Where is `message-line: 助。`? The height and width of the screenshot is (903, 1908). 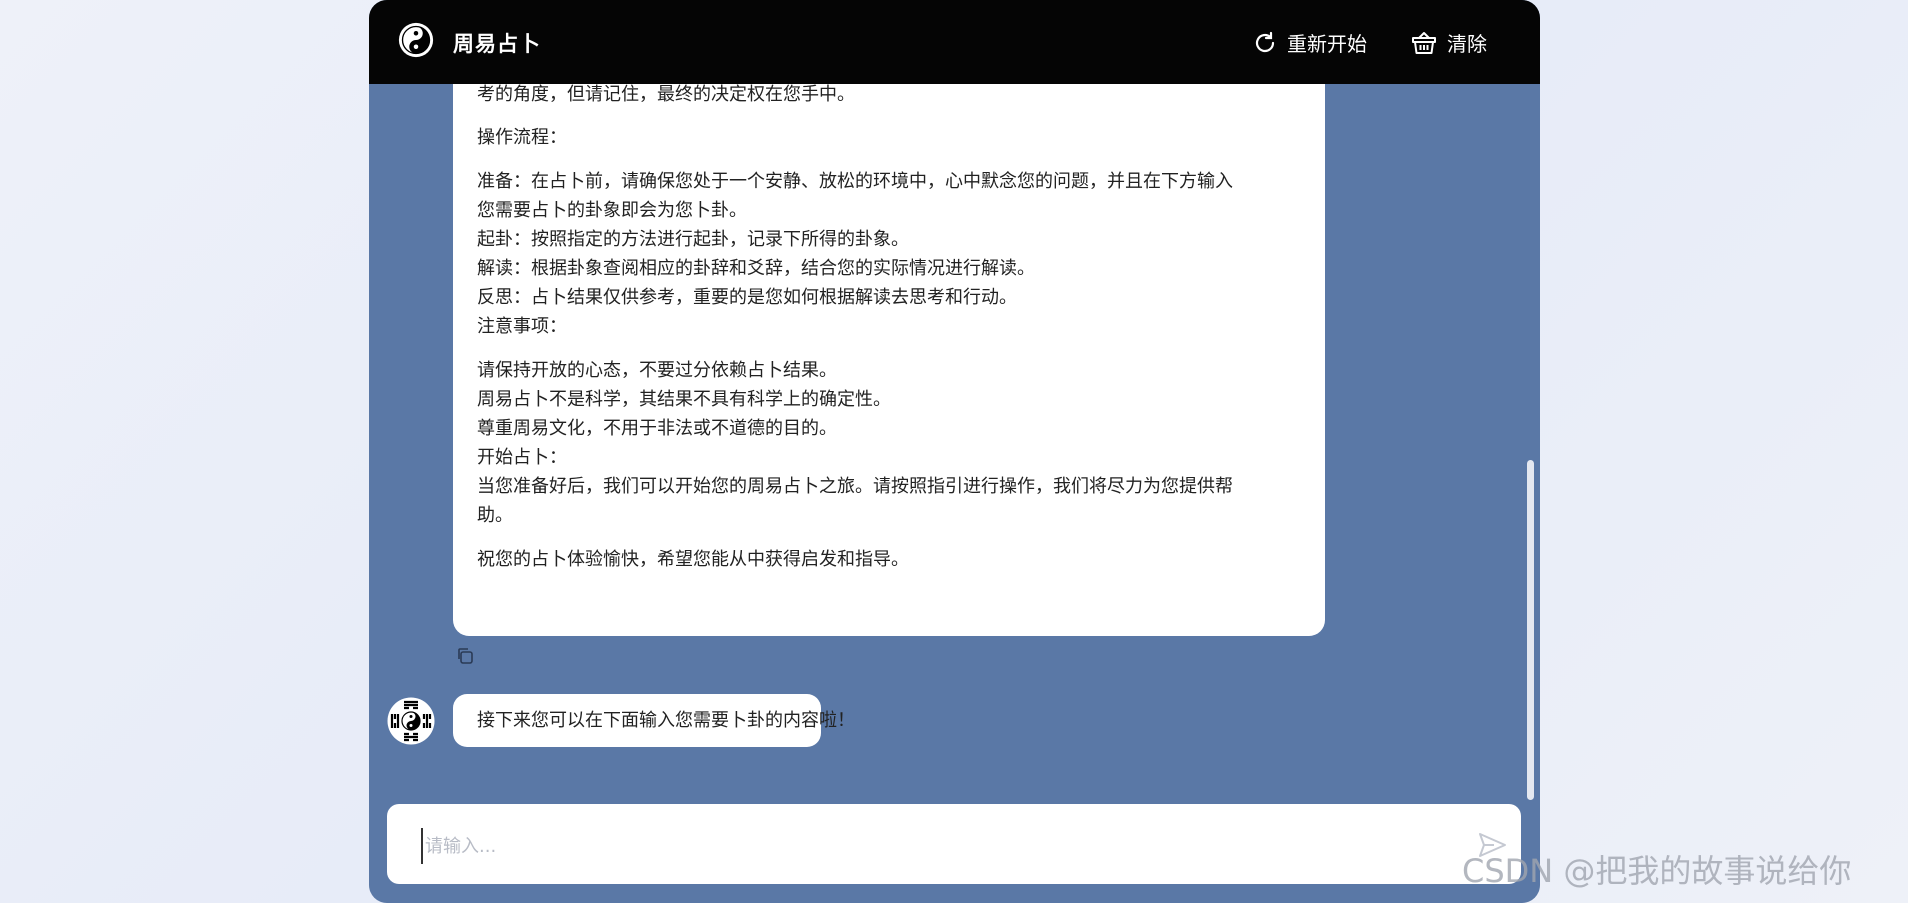
message-line: 助。 is located at coordinates (495, 515).